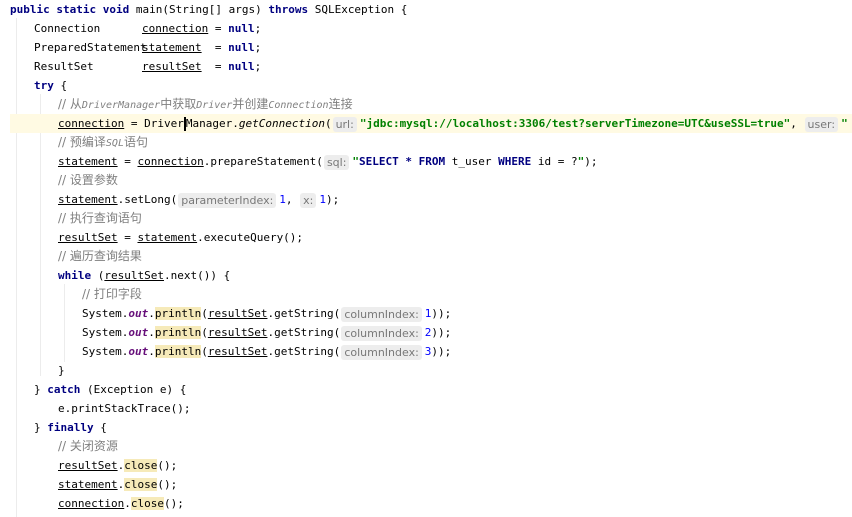 This screenshot has width=852, height=517. What do you see at coordinates (431, 446) in the screenshot?
I see `code-line-comment: // 关闭资源` at bounding box center [431, 446].